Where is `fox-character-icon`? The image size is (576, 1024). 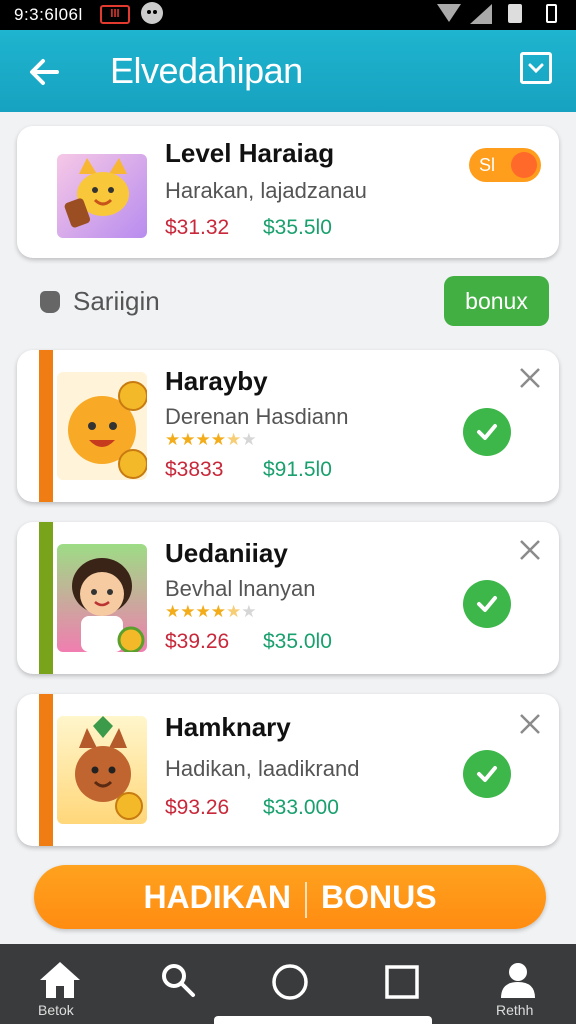
fox-character-icon is located at coordinates (109, 768).